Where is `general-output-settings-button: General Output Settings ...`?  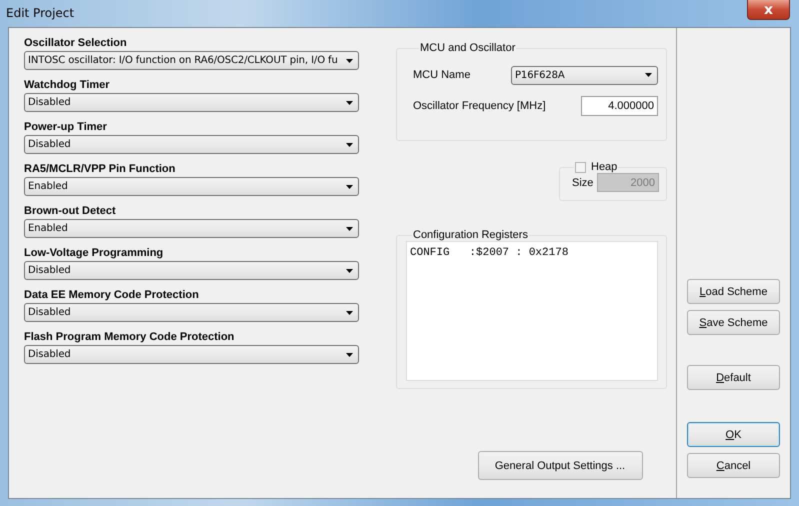 general-output-settings-button: General Output Settings ... is located at coordinates (560, 465).